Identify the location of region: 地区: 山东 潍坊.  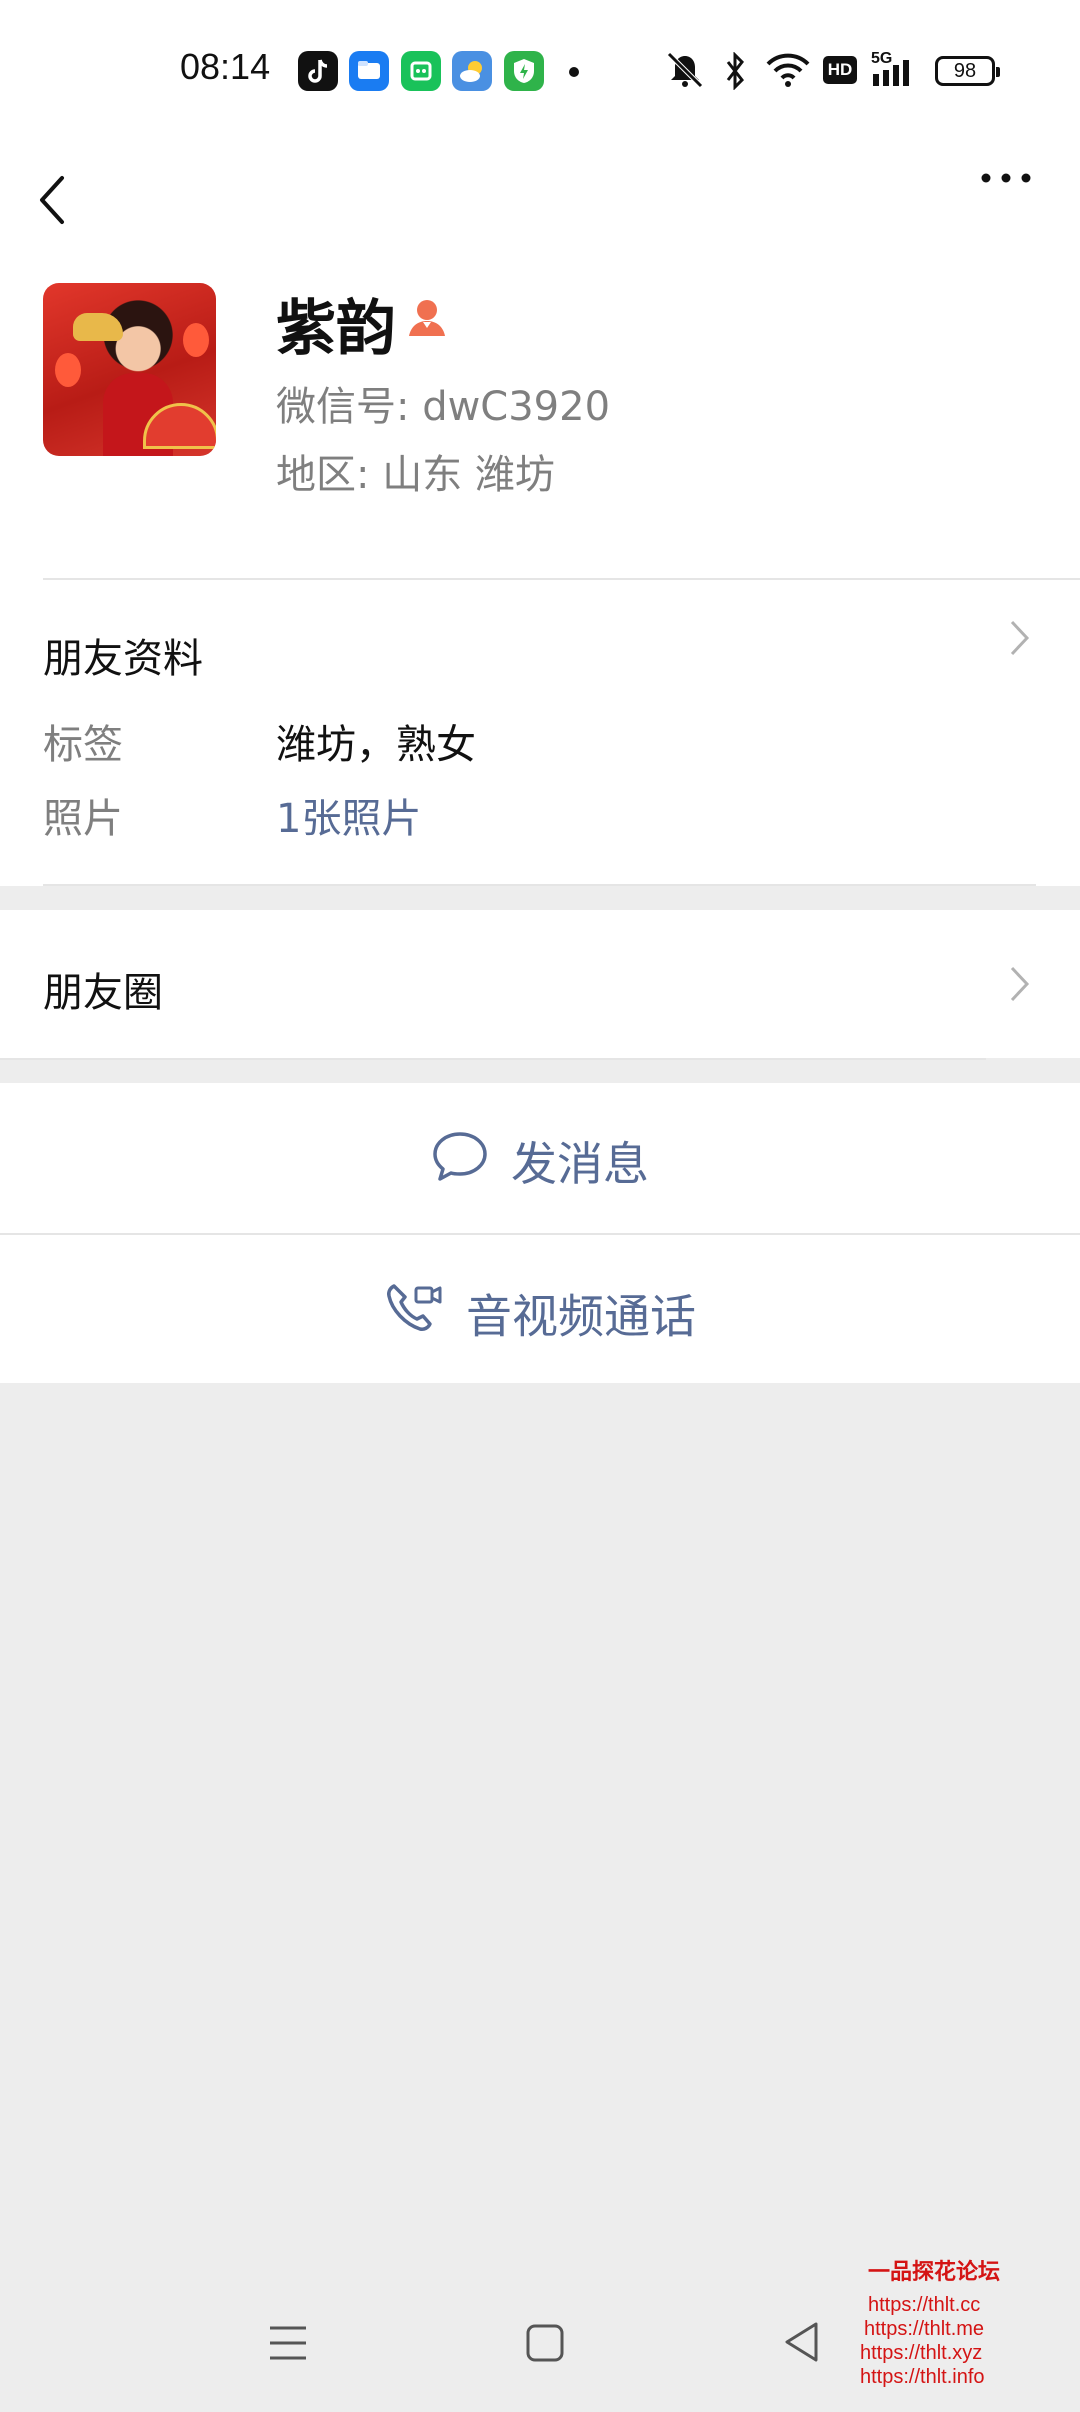
(415, 475).